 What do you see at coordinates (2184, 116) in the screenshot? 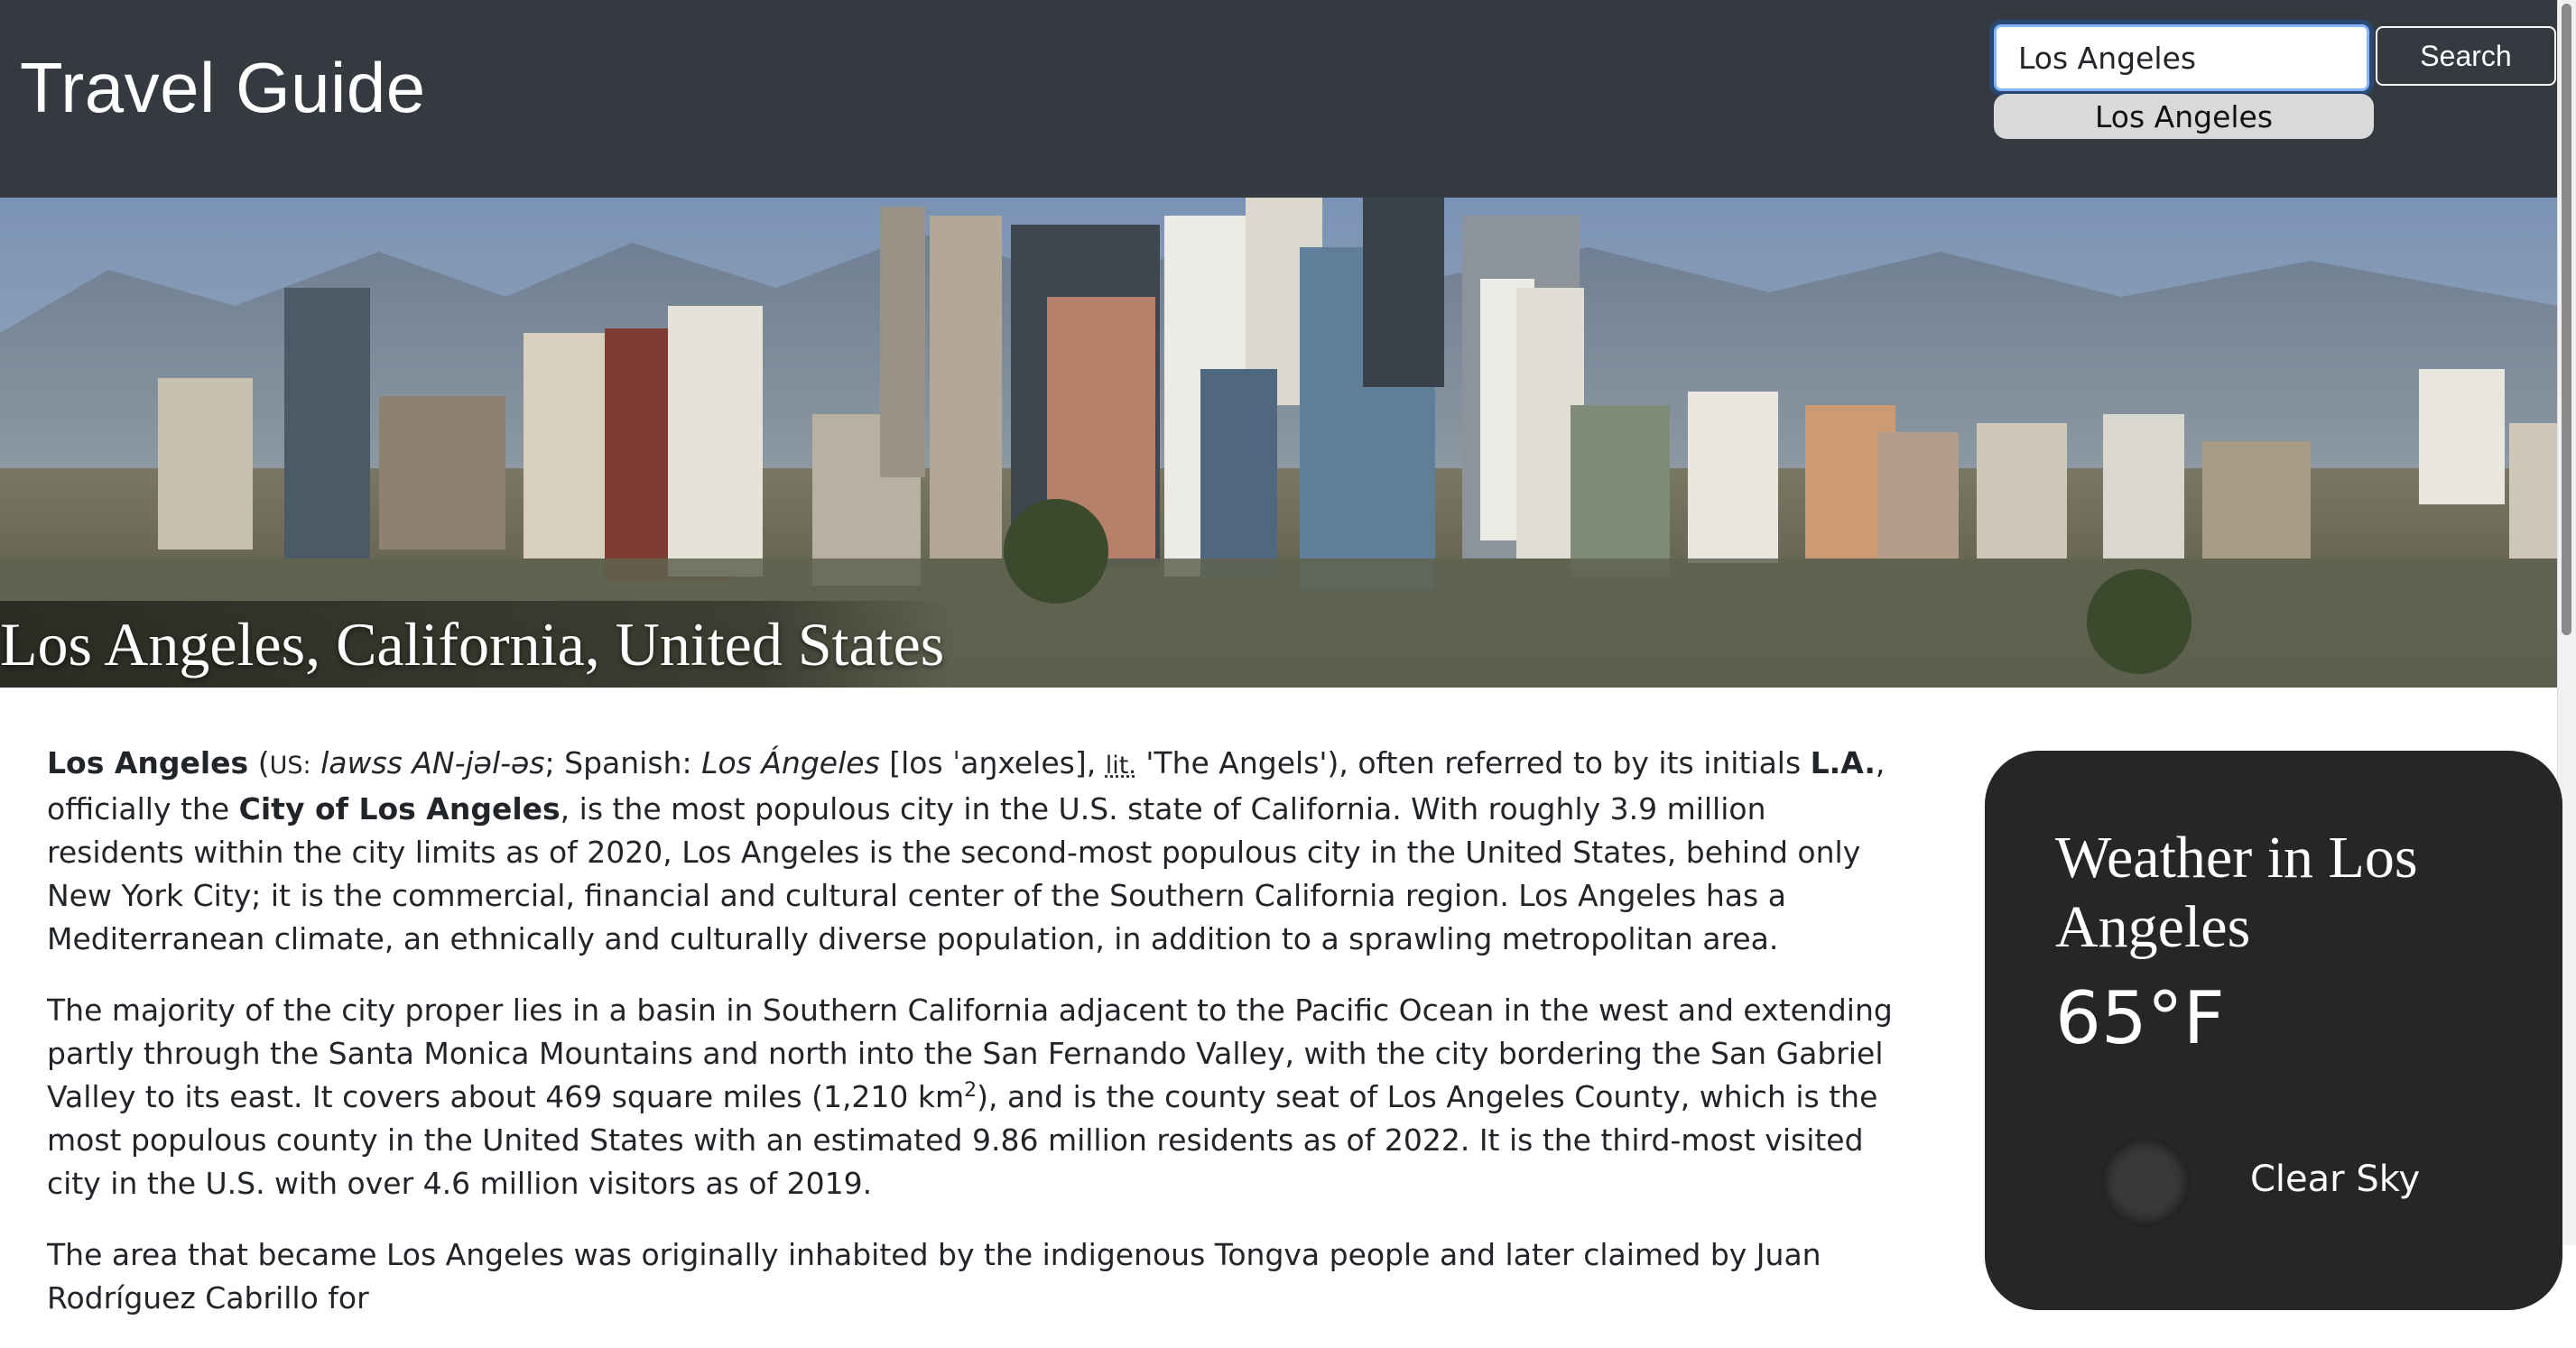
I see `search-suggestion-item: Los Angeles` at bounding box center [2184, 116].